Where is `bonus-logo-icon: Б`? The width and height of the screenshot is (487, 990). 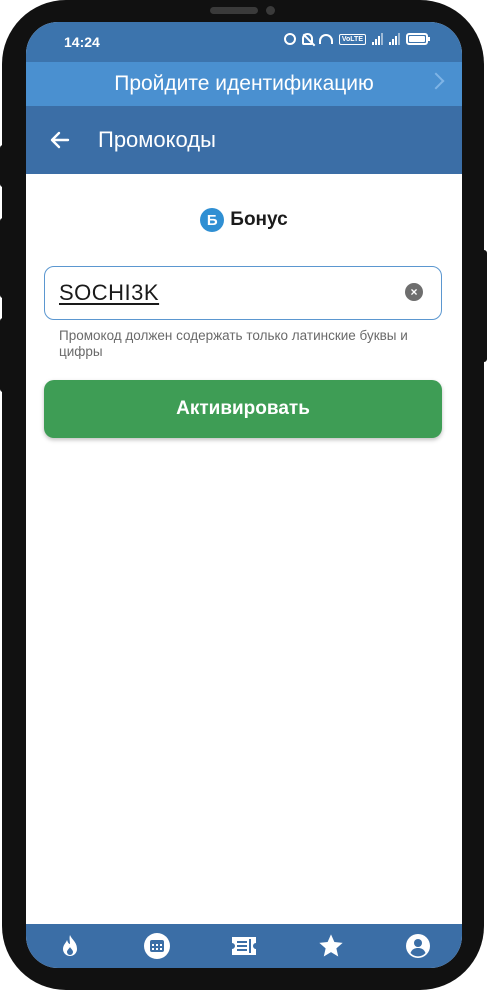 bonus-logo-icon: Б is located at coordinates (212, 220).